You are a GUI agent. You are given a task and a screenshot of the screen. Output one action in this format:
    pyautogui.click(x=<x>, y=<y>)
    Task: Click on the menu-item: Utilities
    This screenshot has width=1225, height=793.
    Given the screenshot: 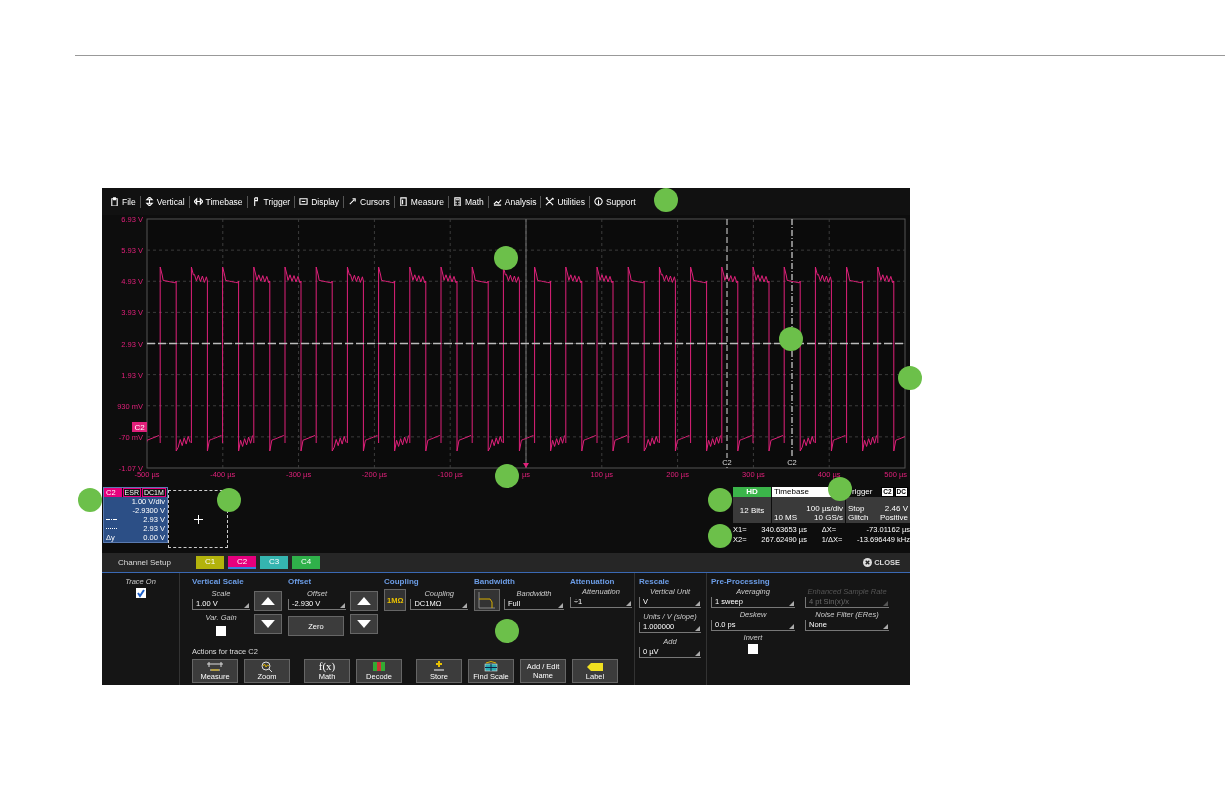 What is the action you would take?
    pyautogui.click(x=565, y=201)
    